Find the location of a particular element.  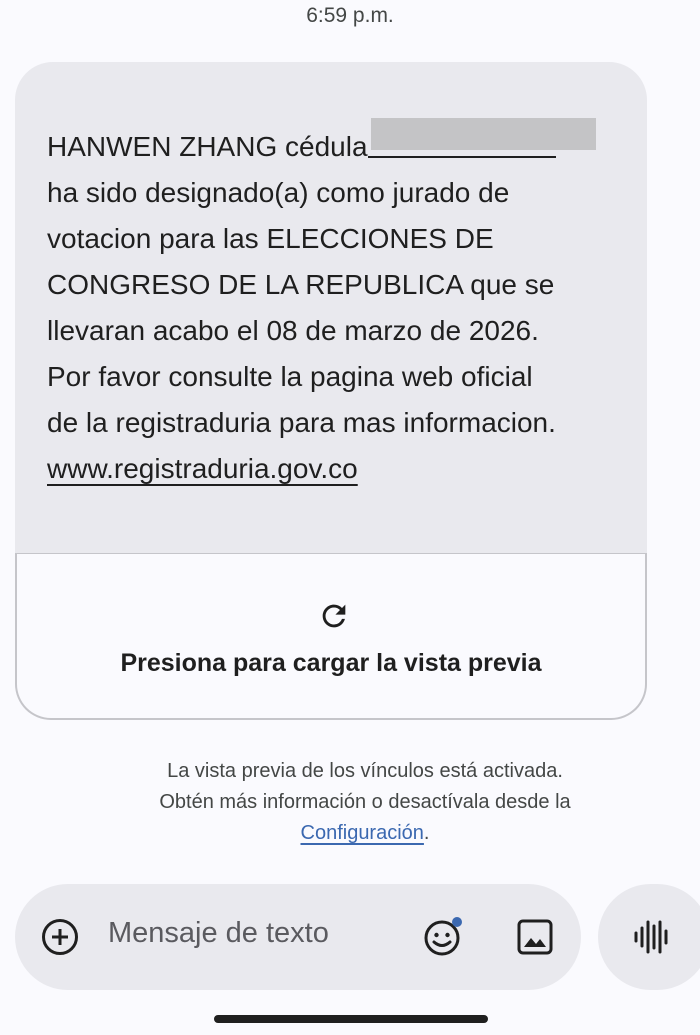

message-recipient-text: HANWEN ZHANG cédula is located at coordinates (207, 146).